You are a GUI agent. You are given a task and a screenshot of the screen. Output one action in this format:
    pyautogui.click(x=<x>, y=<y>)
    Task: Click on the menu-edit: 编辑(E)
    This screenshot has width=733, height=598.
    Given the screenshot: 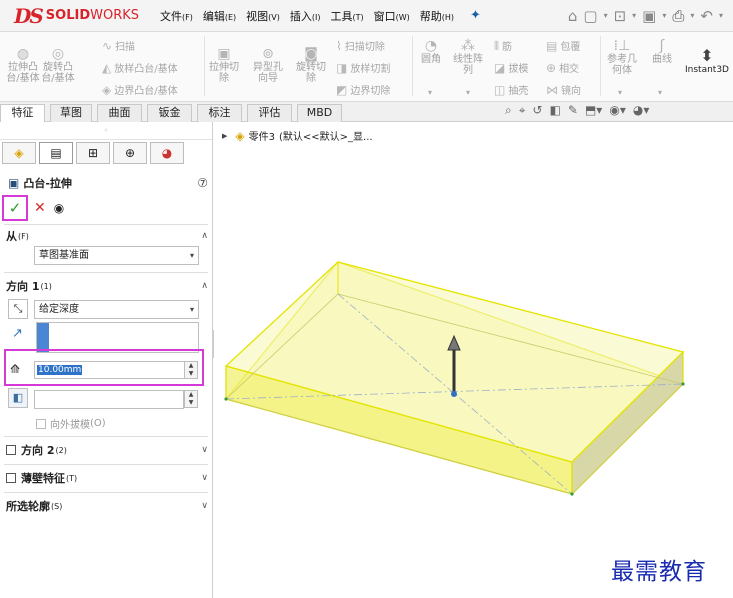 What is the action you would take?
    pyautogui.click(x=219, y=16)
    